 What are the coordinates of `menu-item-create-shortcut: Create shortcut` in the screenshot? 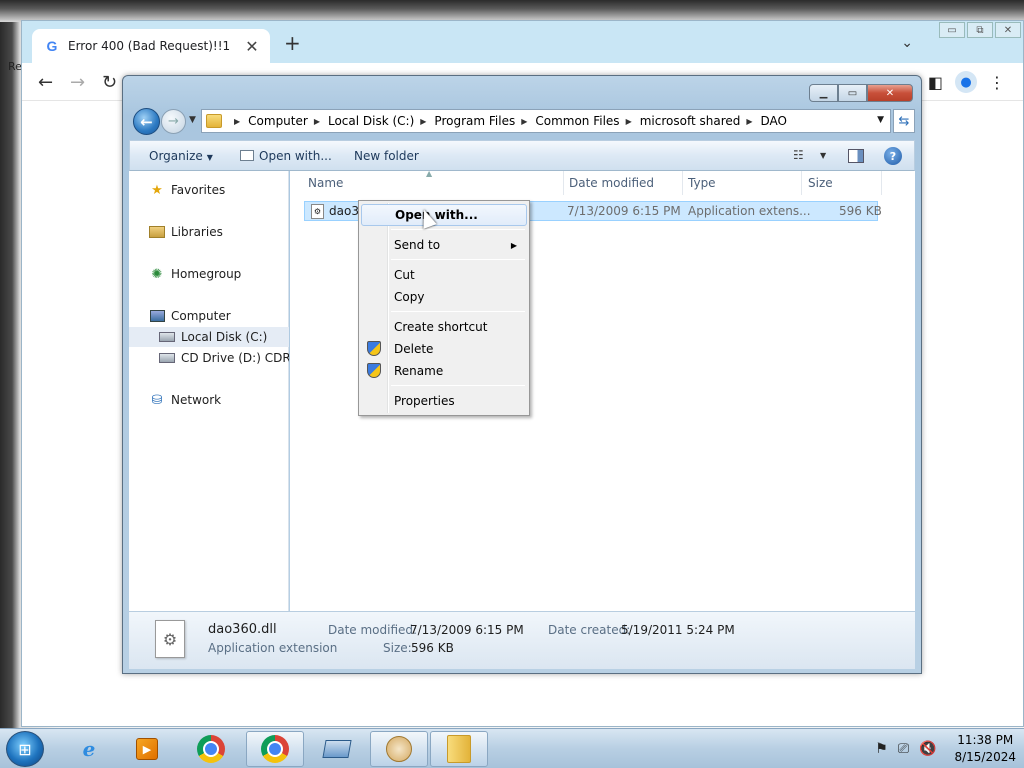 It's located at (444, 327).